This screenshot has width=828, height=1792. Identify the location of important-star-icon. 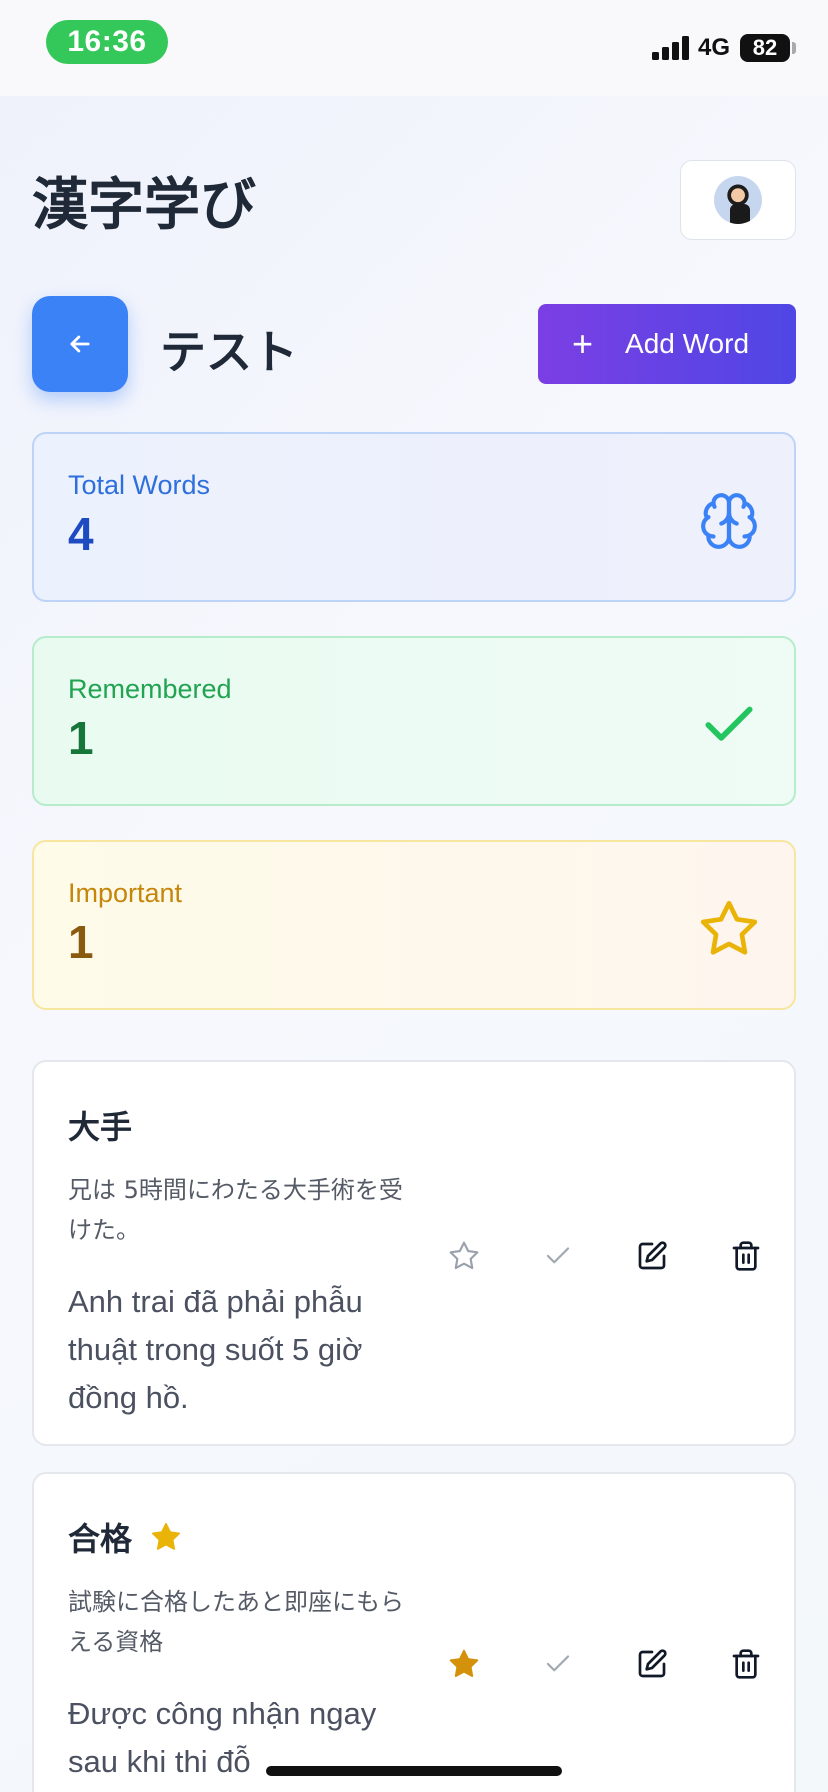
(166, 1536).